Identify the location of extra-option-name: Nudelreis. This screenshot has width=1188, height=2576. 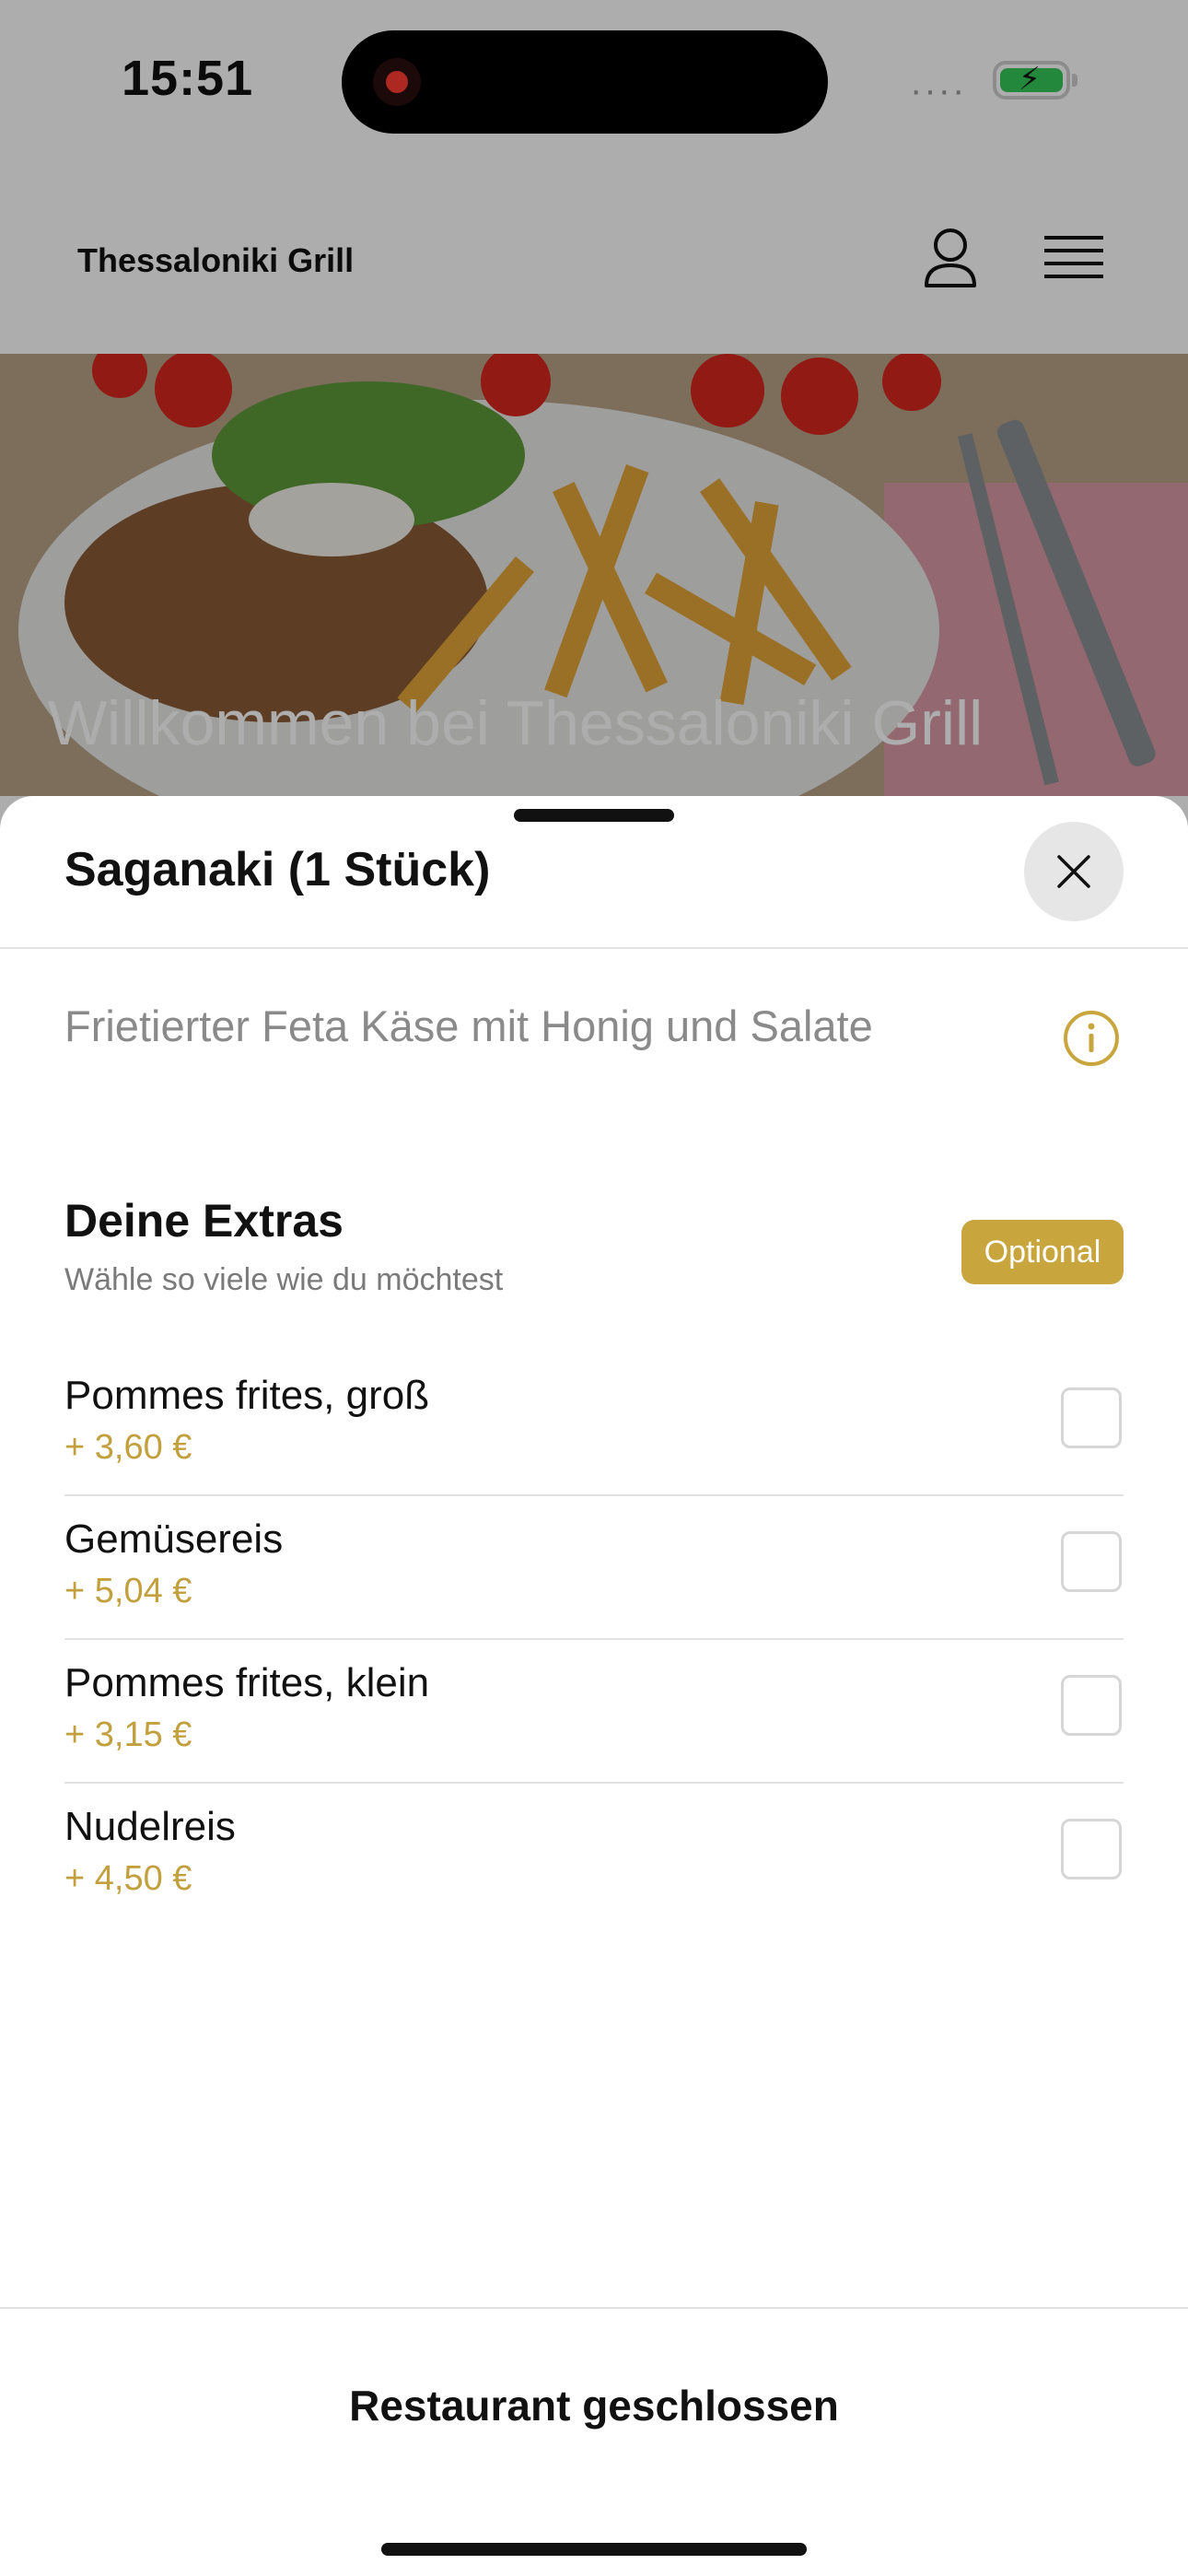
(150, 1826).